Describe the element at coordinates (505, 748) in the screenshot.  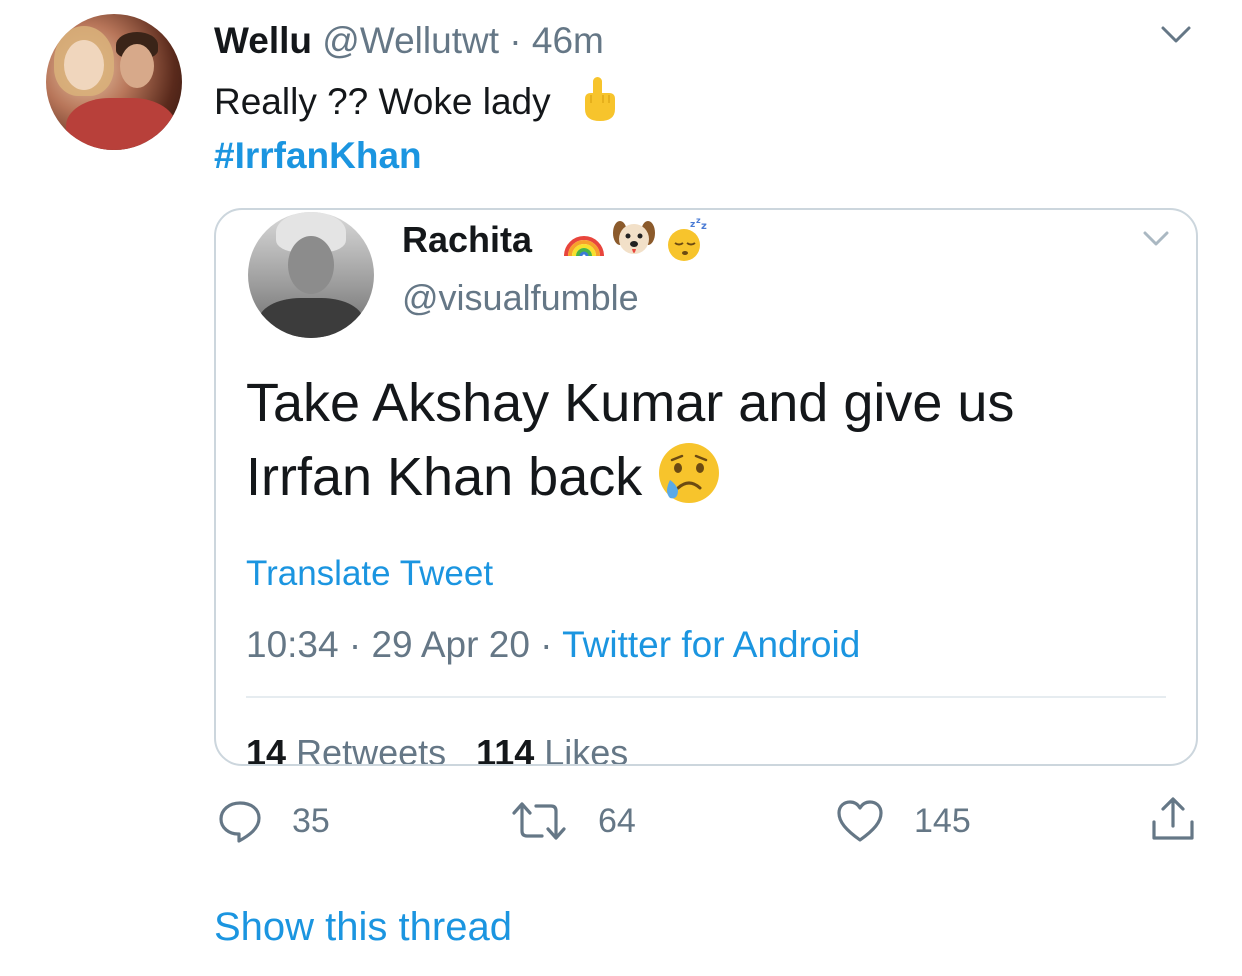
I see `likes-count: 114` at that location.